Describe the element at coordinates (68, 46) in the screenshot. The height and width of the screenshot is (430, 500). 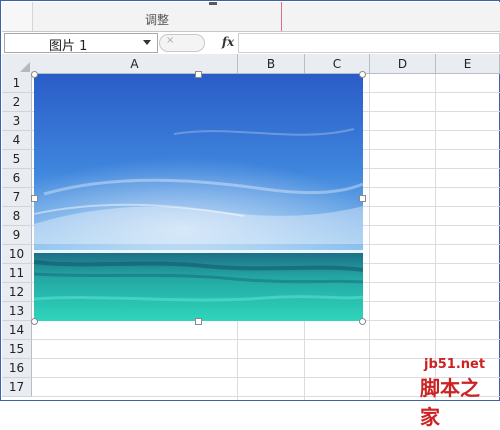
I see `name-box-value: 图片 1` at that location.